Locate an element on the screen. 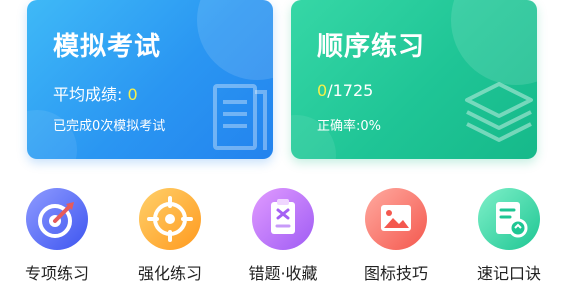  crosshair-icon is located at coordinates (170, 219).